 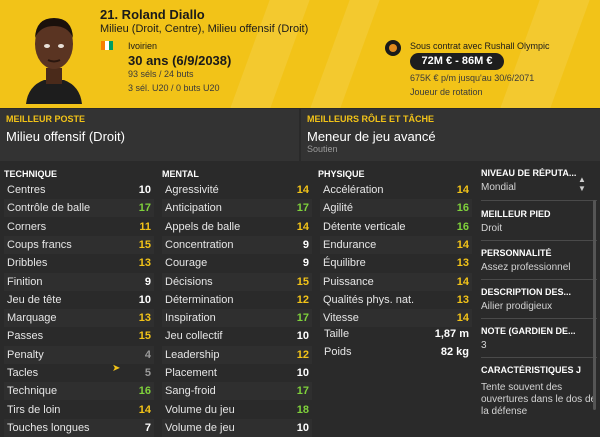 What do you see at coordinates (237, 391) in the screenshot?
I see `attribute-row: Sang-froid 17` at bounding box center [237, 391].